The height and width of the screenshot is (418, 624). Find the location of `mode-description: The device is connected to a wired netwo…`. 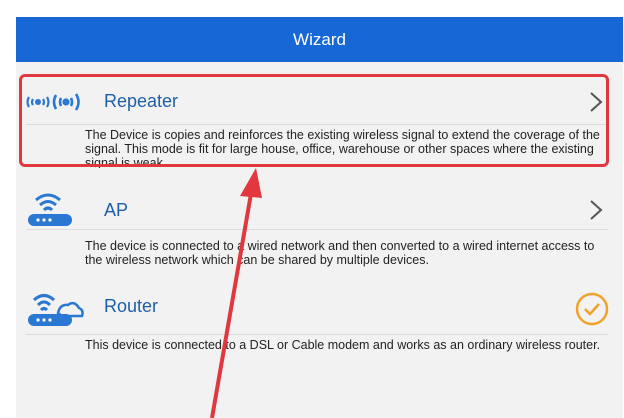

mode-description: The device is connected to a wired netwo… is located at coordinates (340, 253).